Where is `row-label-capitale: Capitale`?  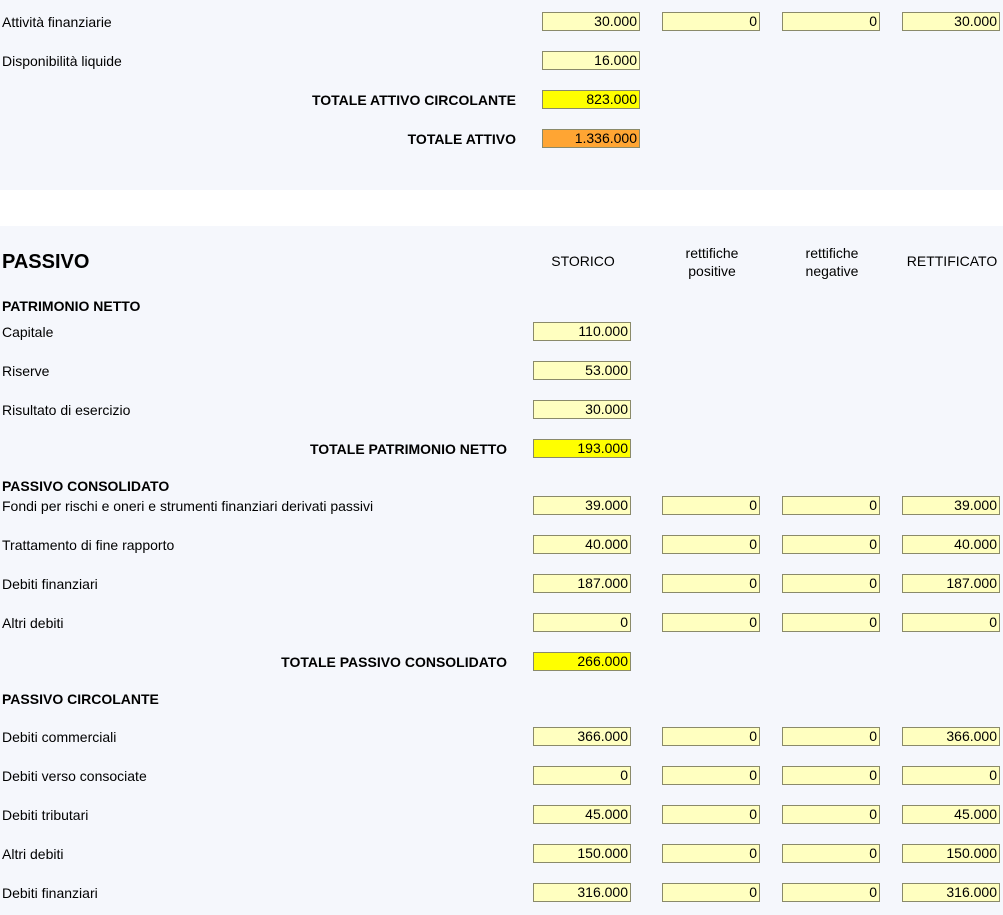
row-label-capitale: Capitale is located at coordinates (28, 332).